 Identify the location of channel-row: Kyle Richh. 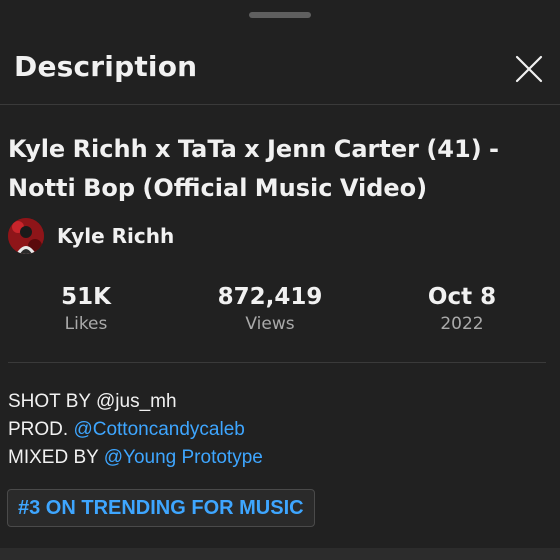
(91, 236).